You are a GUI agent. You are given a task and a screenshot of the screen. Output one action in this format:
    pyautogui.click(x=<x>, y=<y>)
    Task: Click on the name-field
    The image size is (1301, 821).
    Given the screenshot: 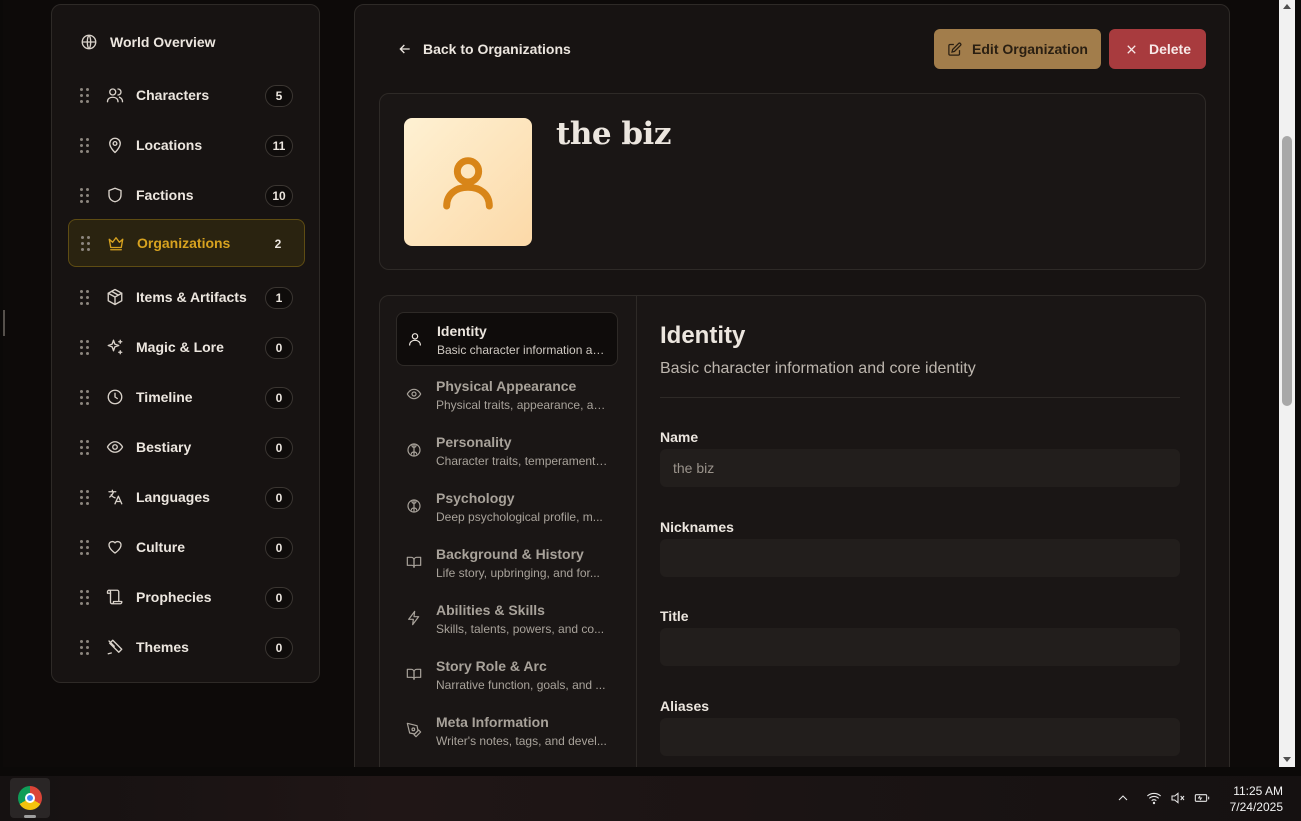 What is the action you would take?
    pyautogui.click(x=920, y=468)
    